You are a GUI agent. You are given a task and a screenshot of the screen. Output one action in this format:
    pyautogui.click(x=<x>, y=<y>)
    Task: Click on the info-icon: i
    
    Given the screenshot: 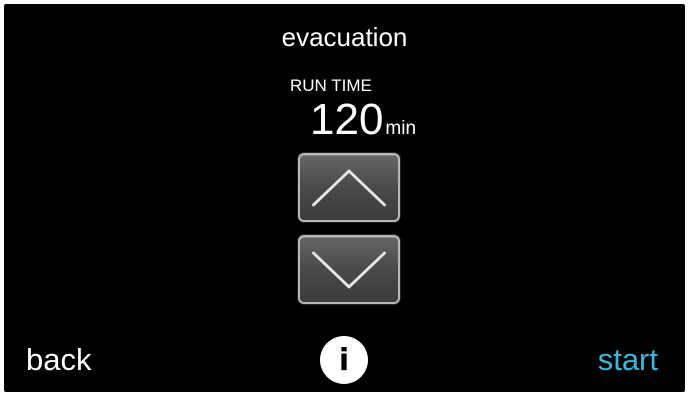 What is the action you would take?
    pyautogui.click(x=344, y=360)
    